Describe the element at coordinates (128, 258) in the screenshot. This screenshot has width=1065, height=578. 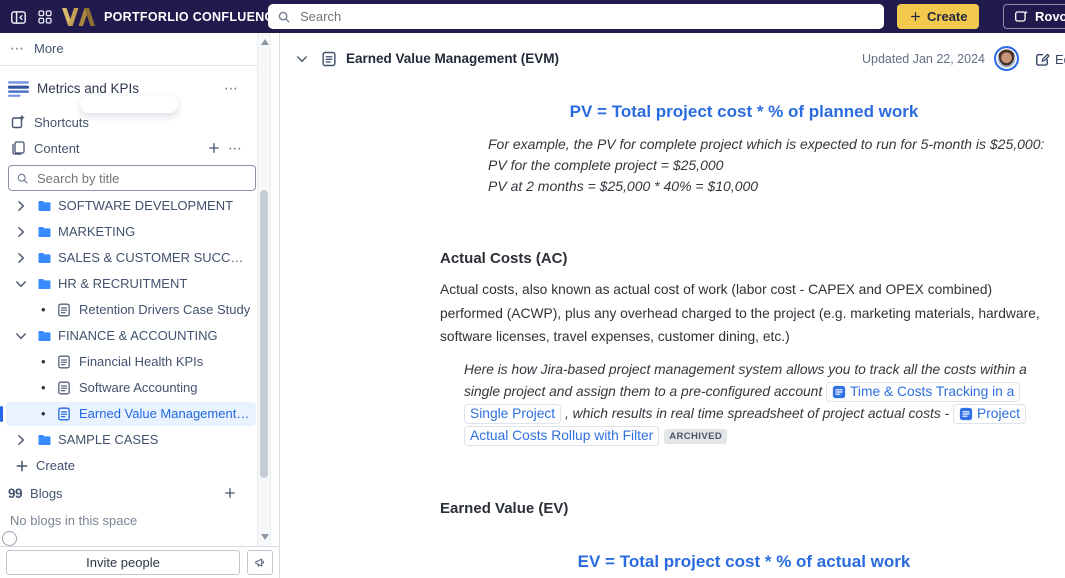
I see `sidebar-item-sales-customer-success: SALES & CUSTOMER SUCCESS` at that location.